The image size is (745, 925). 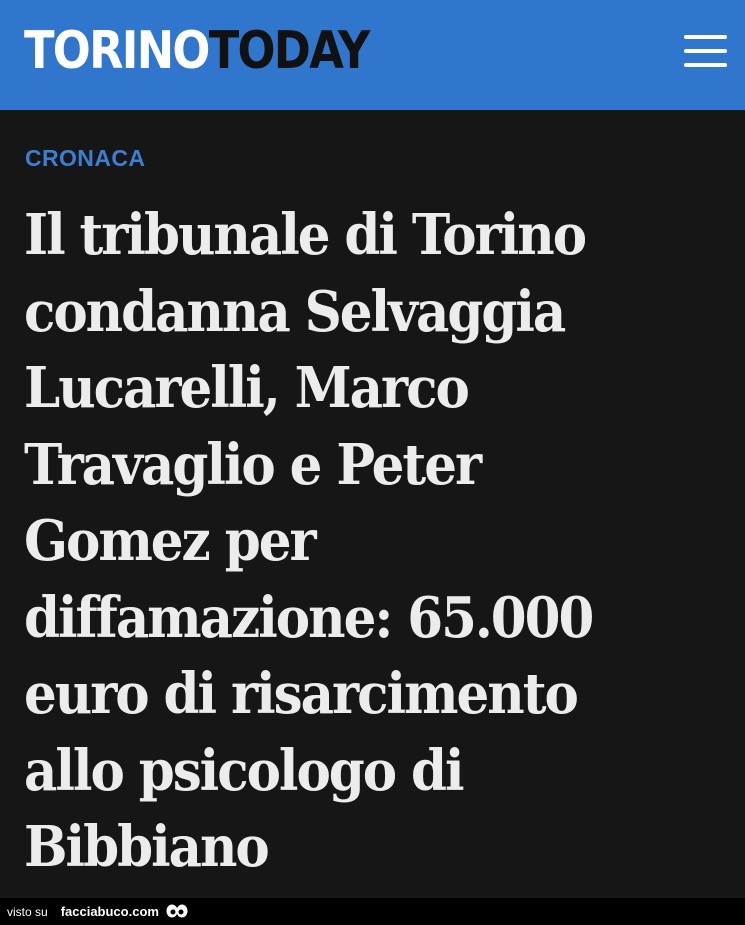 I want to click on eyes-icon, so click(x=177, y=910).